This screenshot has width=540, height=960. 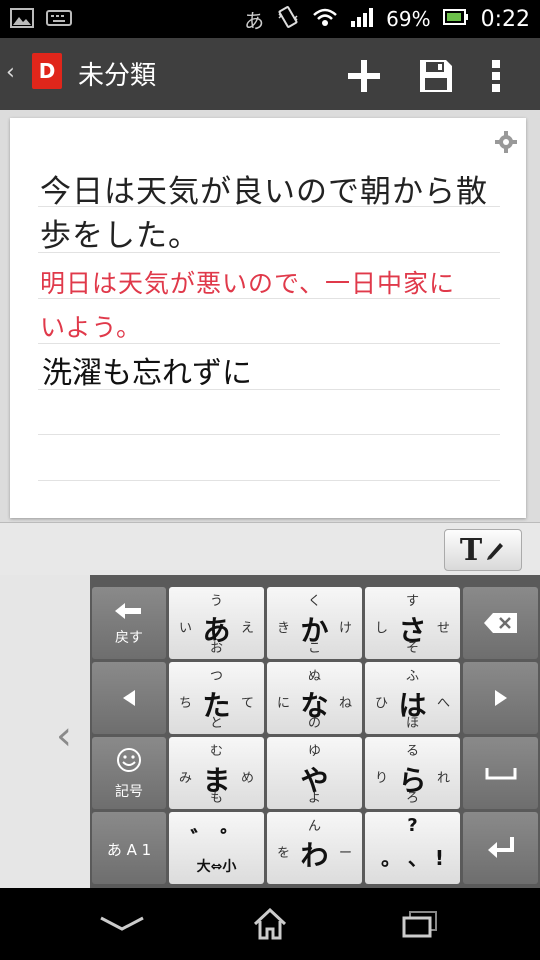 I want to click on input-mode-label: あ A 1, so click(x=129, y=850).